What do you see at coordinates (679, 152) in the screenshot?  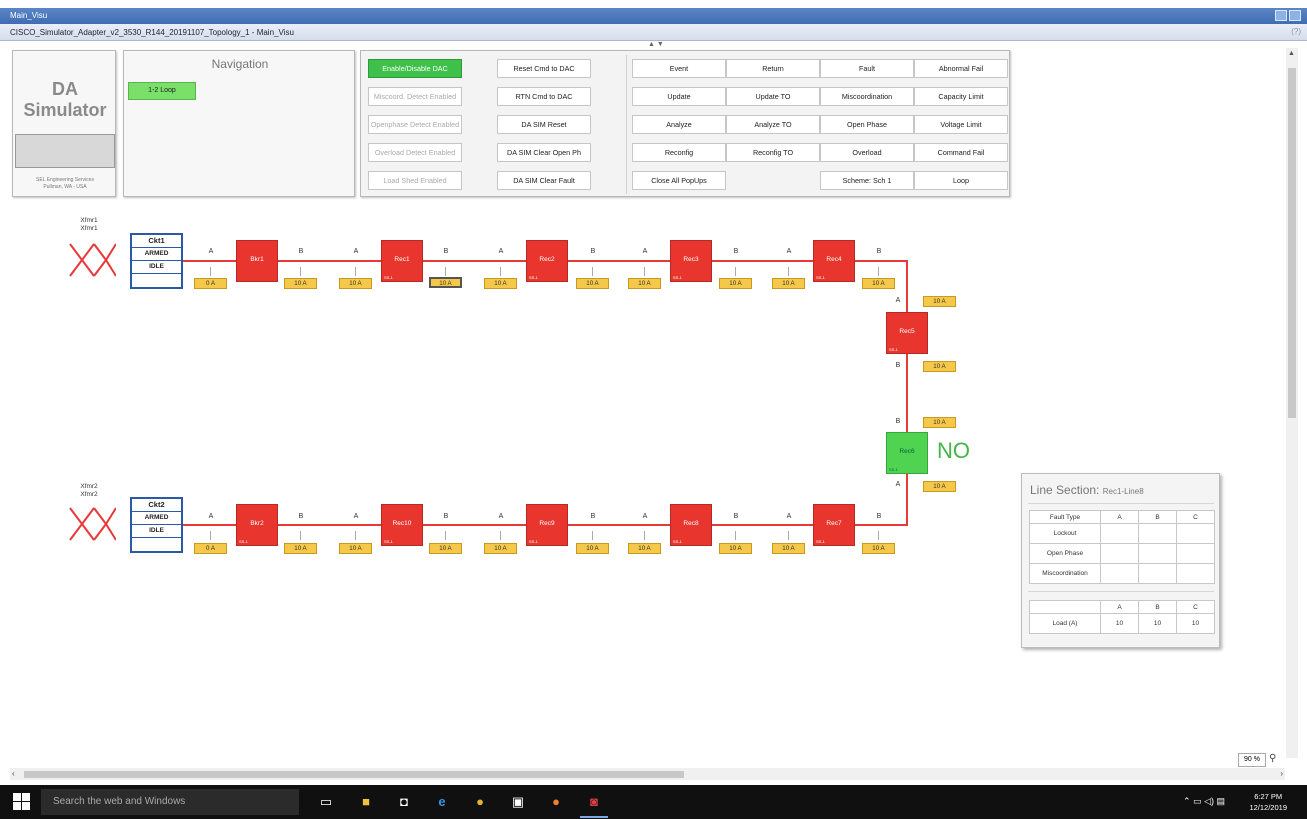 I see `reconfig-button: Reconfig` at bounding box center [679, 152].